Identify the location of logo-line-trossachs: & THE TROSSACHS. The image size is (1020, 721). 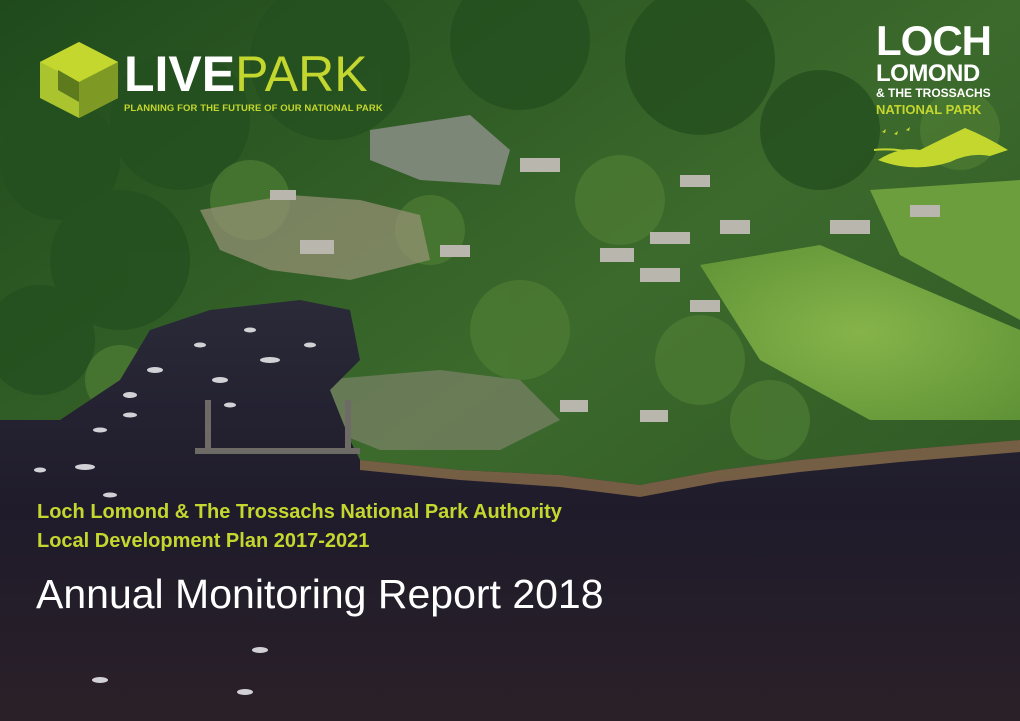
(933, 93).